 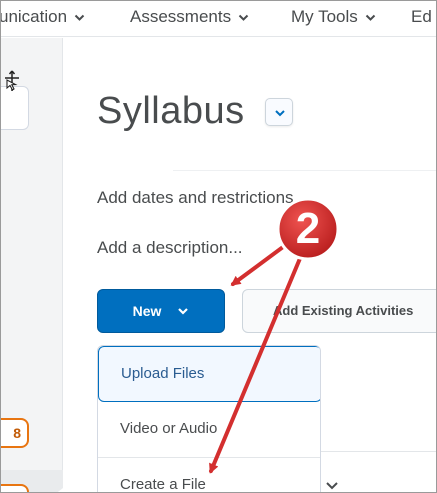 What do you see at coordinates (147, 311) in the screenshot?
I see `new-button-label: New` at bounding box center [147, 311].